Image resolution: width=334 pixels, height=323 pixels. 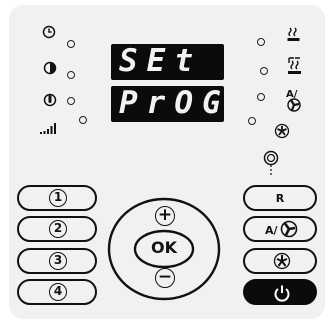 What do you see at coordinates (48, 128) in the screenshot?
I see `signal-bars-icon` at bounding box center [48, 128].